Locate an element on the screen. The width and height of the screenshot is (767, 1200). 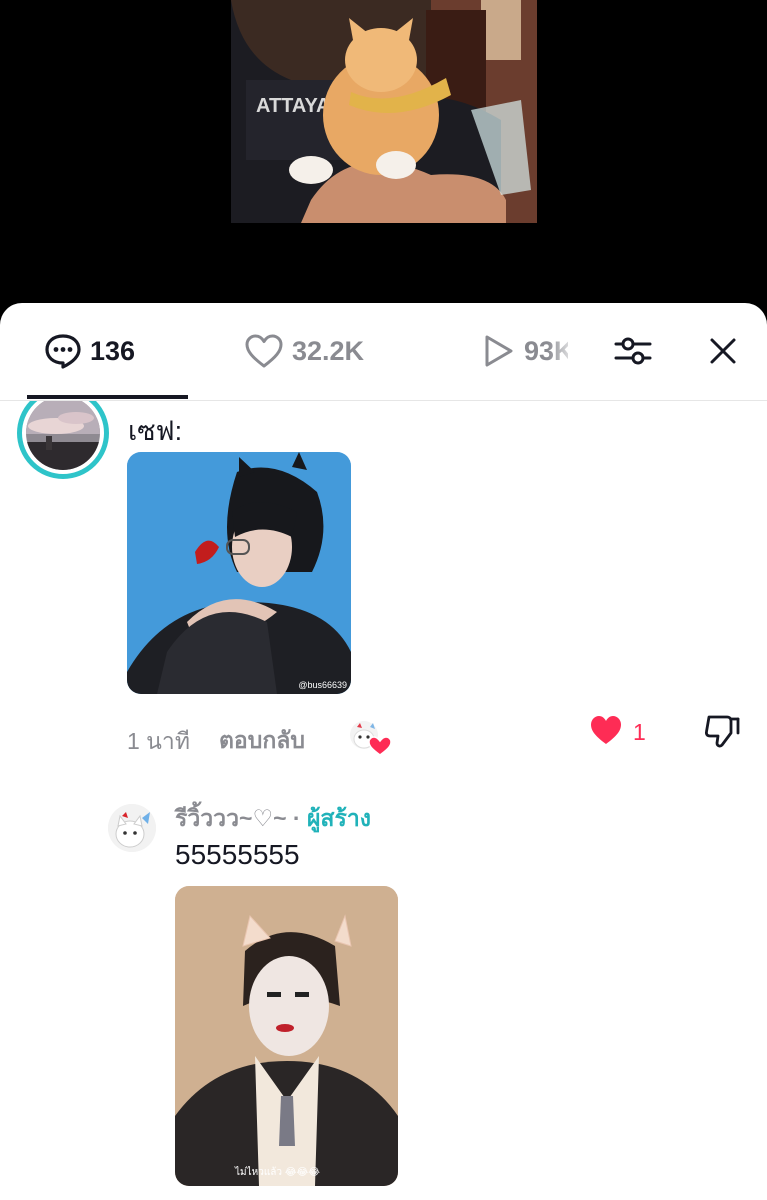
tab-overflow-fade is located at coordinates (563, 352).